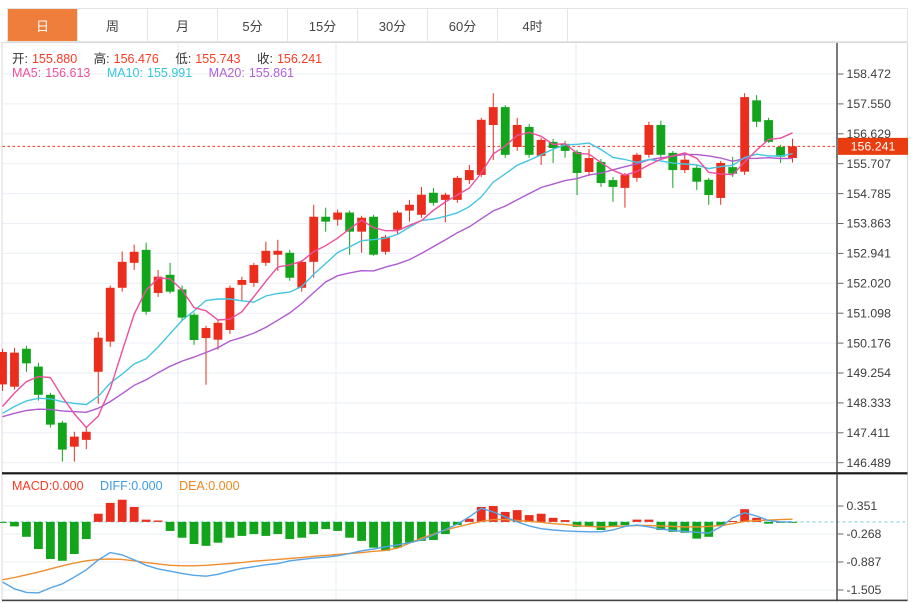 This screenshot has width=920, height=603. What do you see at coordinates (299, 59) in the screenshot?
I see `close-value: 156.241` at bounding box center [299, 59].